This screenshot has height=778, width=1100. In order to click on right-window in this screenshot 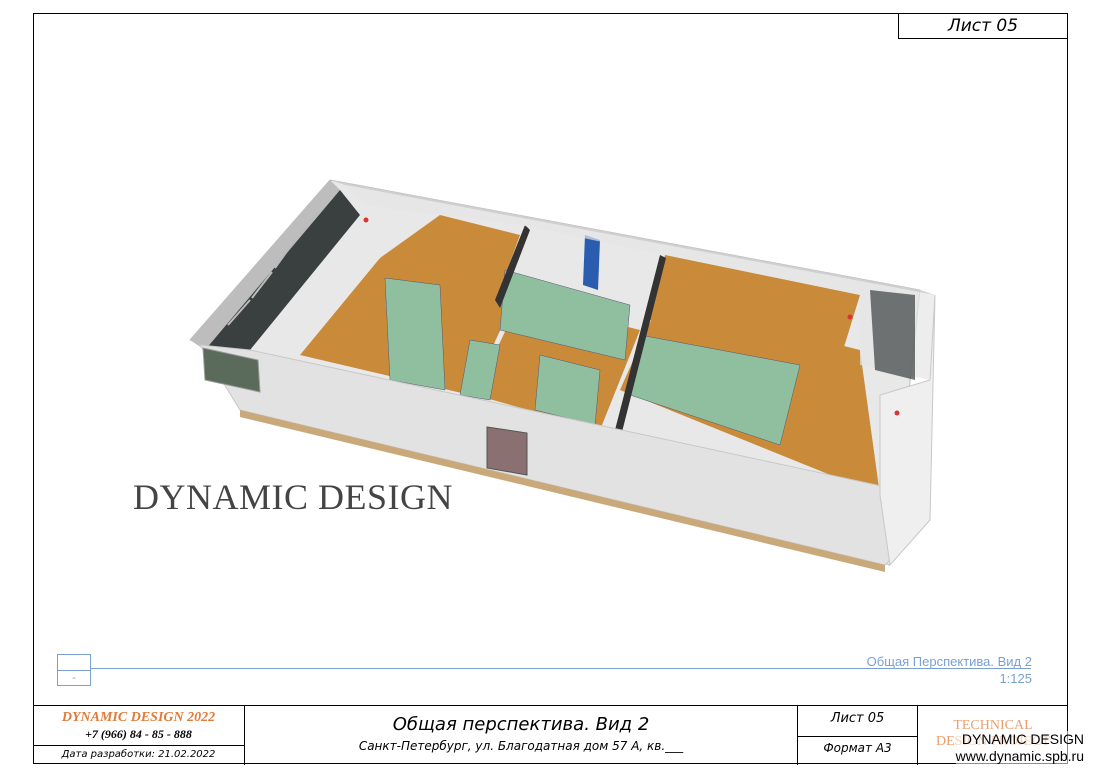, I will do `click(892, 335)`.